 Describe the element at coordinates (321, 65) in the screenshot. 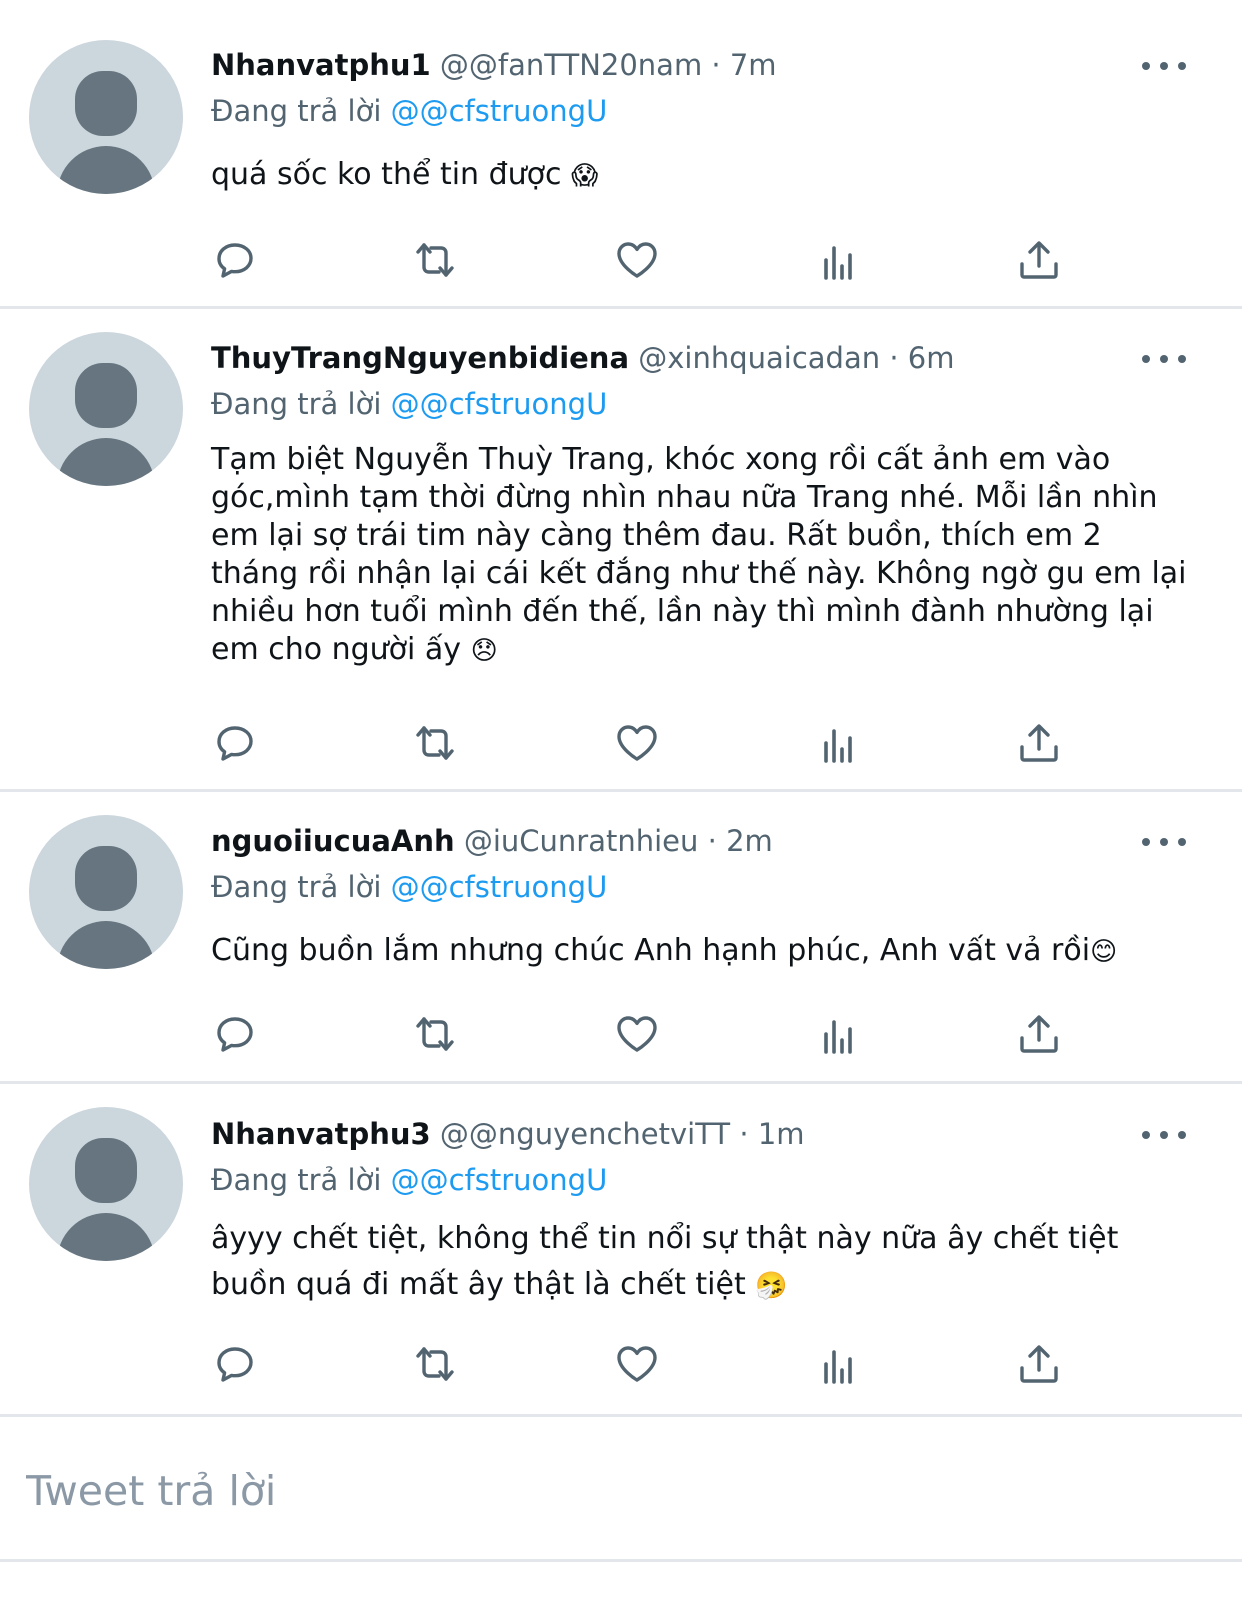

I see `display-name: Nhanvatphu1` at that location.